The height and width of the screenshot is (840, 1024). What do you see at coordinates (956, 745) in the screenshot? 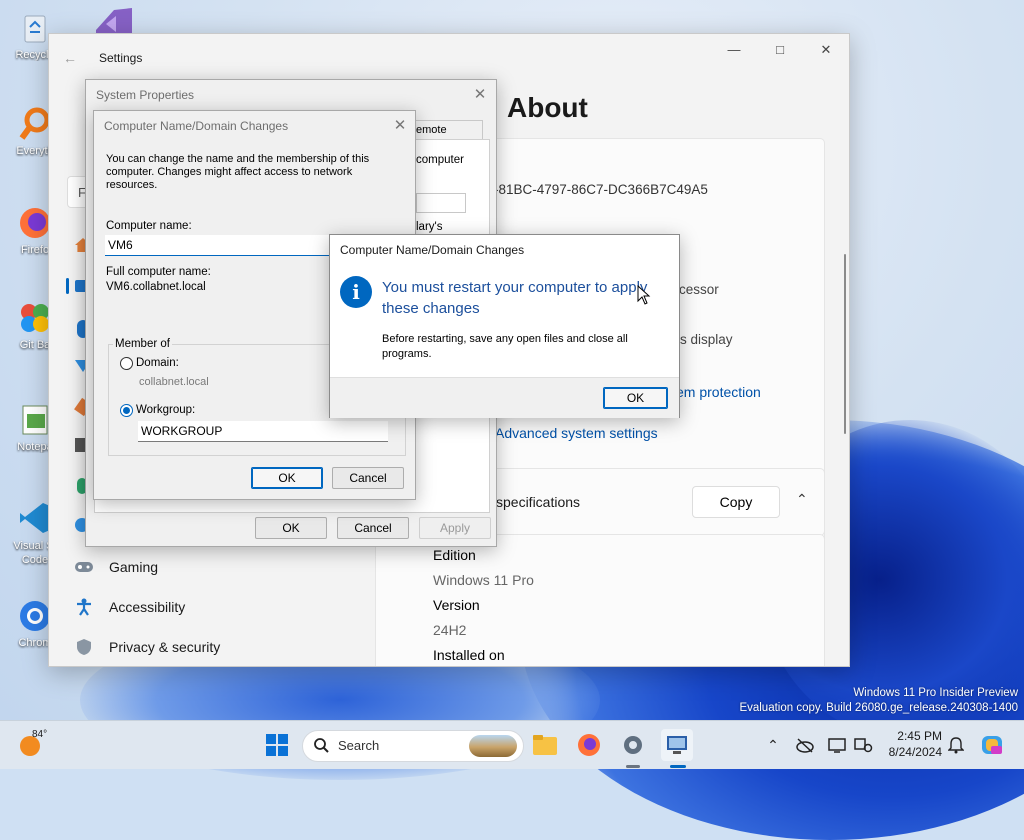
I see `notification-bell-icon` at bounding box center [956, 745].